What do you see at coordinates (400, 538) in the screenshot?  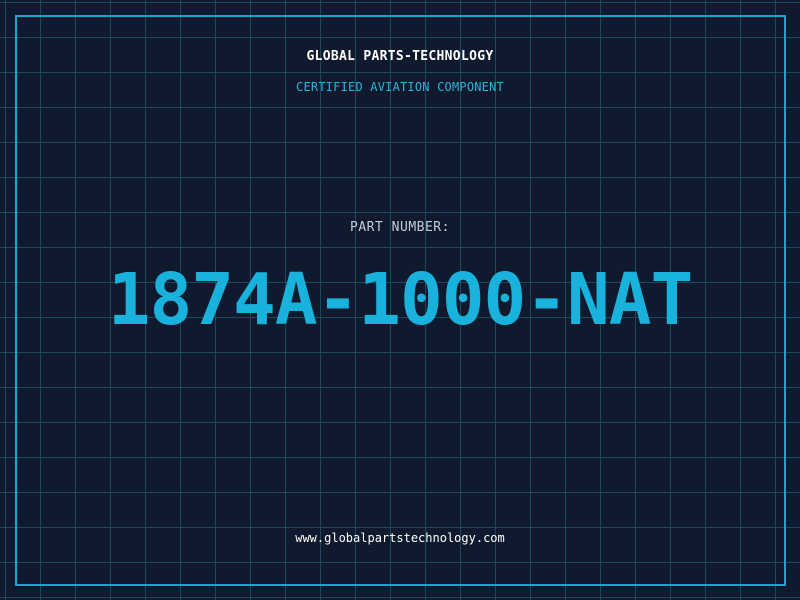 I see `website-url: www.globalpartstechnology.com` at bounding box center [400, 538].